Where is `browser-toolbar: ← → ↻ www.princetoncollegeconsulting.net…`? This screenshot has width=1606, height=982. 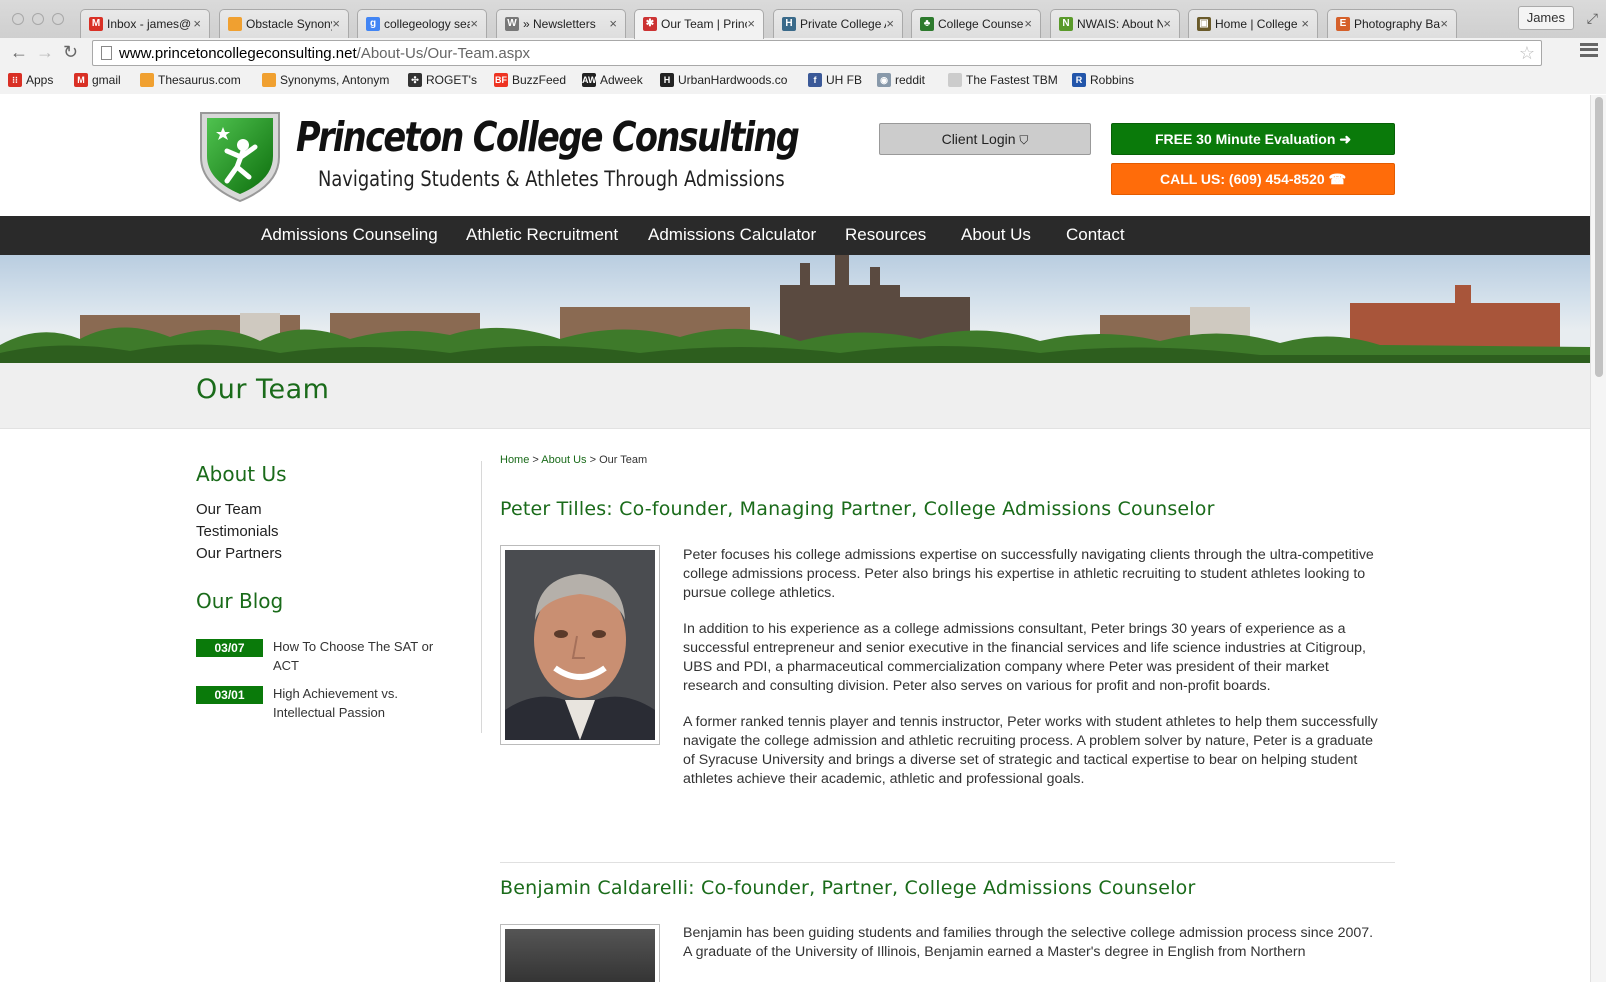
browser-toolbar: ← → ↻ www.princetoncollegeconsulting.net… is located at coordinates (803, 53).